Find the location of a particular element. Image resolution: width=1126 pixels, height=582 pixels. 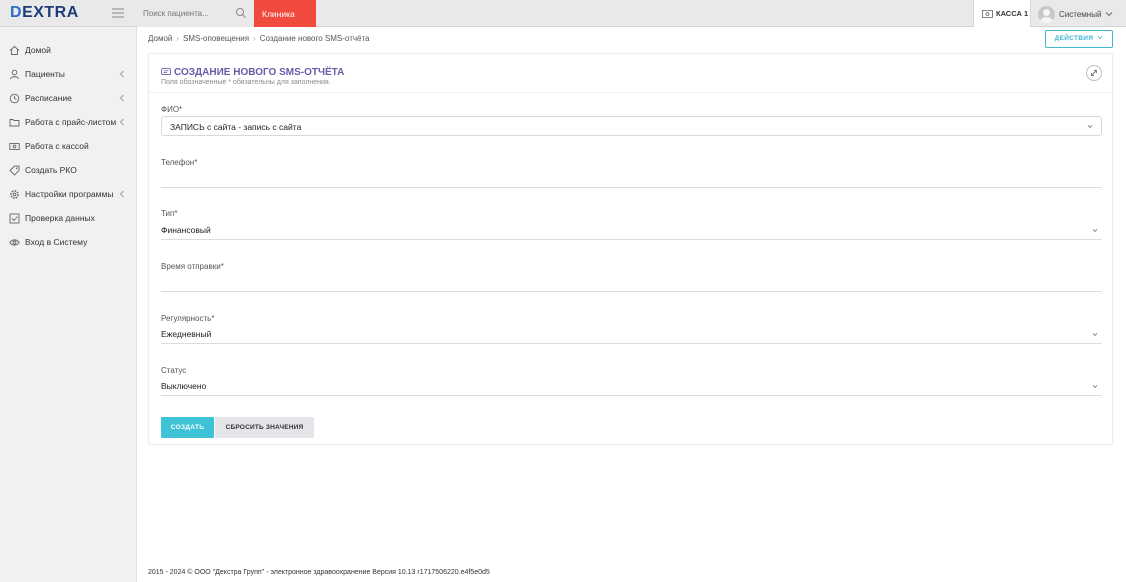

phone-input is located at coordinates (631, 178).